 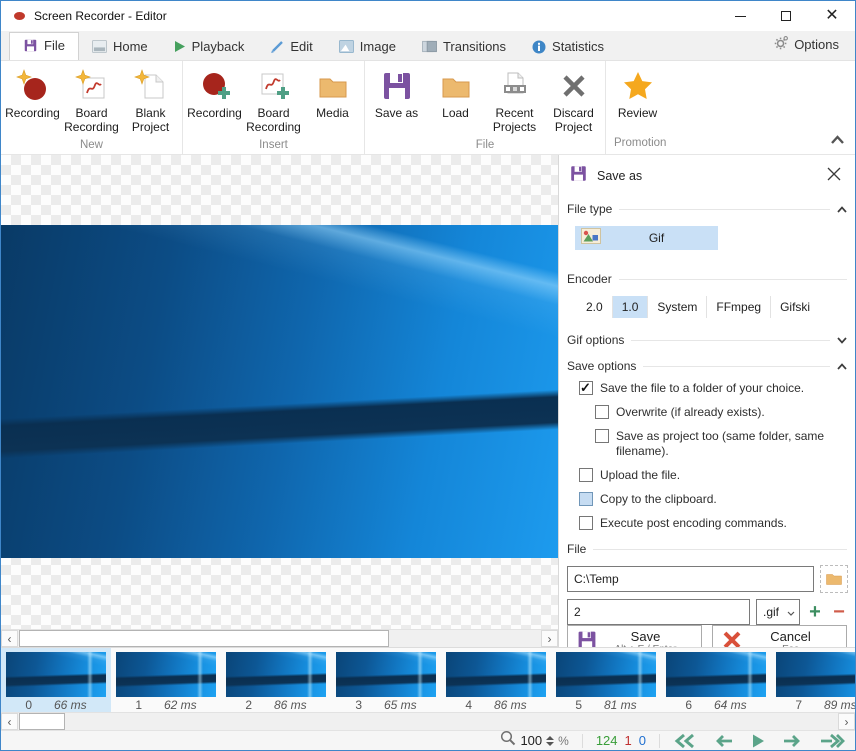 I want to click on save-as-button: Save as, so click(x=396, y=94).